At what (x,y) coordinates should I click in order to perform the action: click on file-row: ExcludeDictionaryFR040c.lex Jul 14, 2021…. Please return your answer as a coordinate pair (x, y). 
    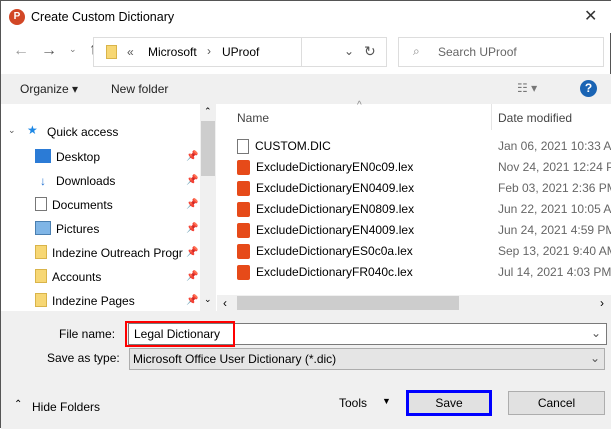
    Looking at the image, I should click on (424, 272).